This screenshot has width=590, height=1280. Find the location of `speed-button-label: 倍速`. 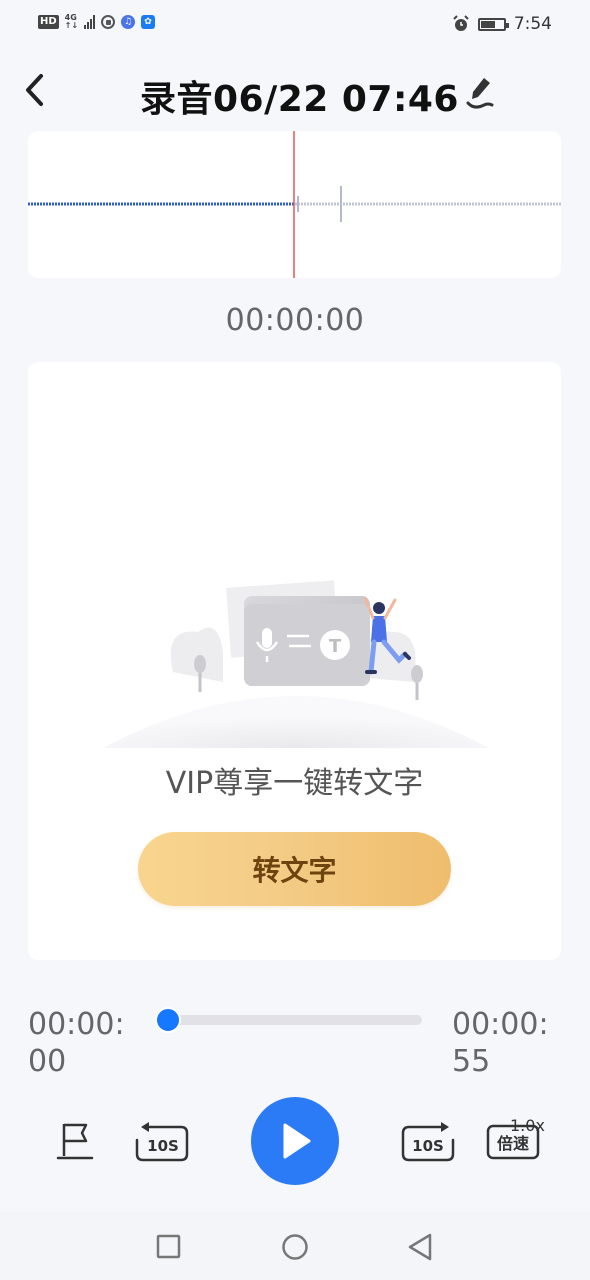

speed-button-label: 倍速 is located at coordinates (513, 1143).